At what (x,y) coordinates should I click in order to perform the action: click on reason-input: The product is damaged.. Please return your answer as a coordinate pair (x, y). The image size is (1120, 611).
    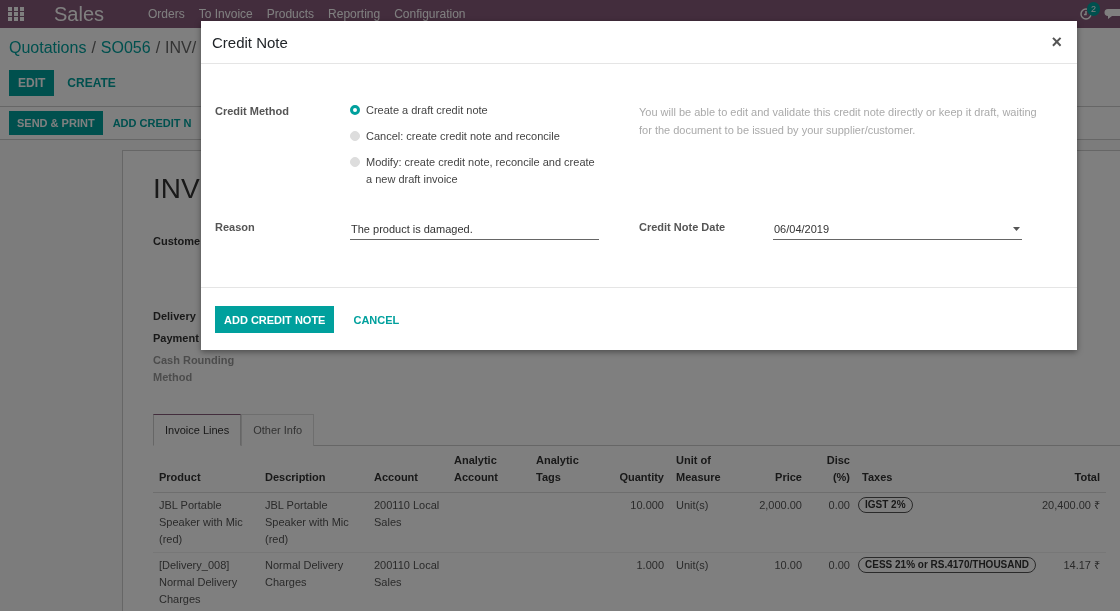
    Looking at the image, I should click on (474, 229).